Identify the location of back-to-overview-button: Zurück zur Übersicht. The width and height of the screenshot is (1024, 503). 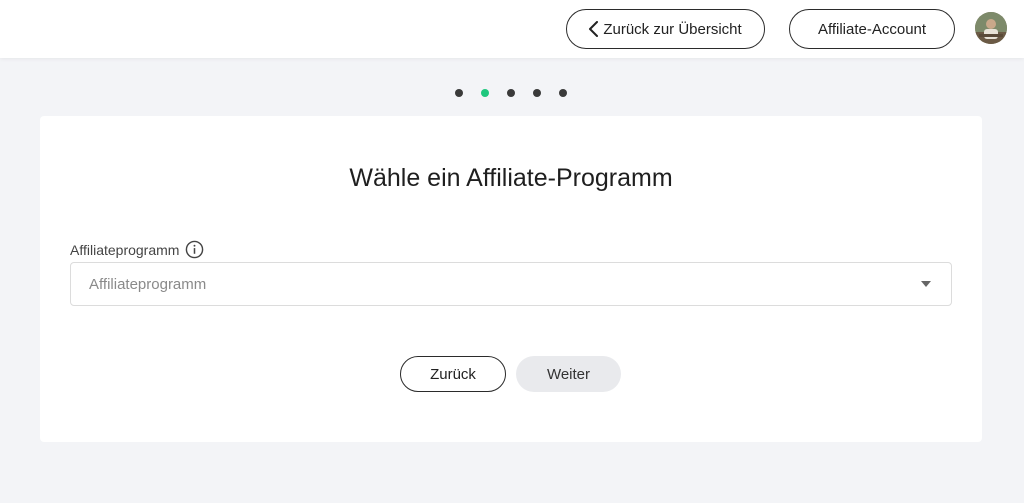
(665, 29).